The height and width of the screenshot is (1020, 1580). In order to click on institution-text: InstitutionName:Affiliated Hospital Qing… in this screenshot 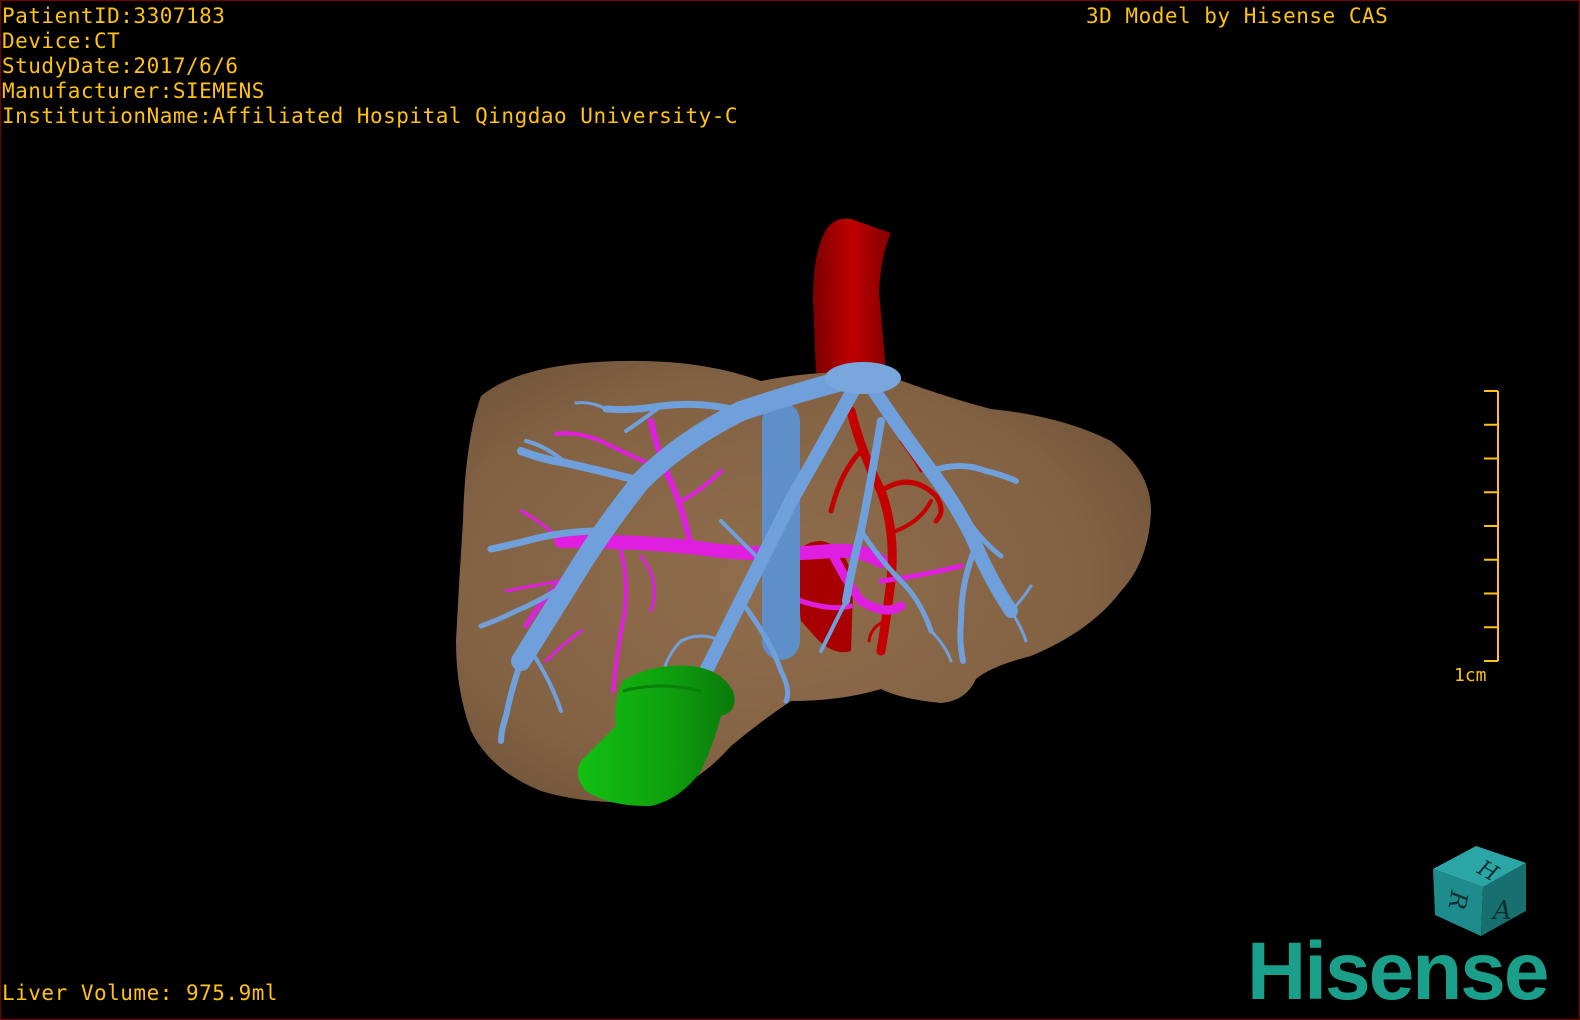, I will do `click(370, 116)`.